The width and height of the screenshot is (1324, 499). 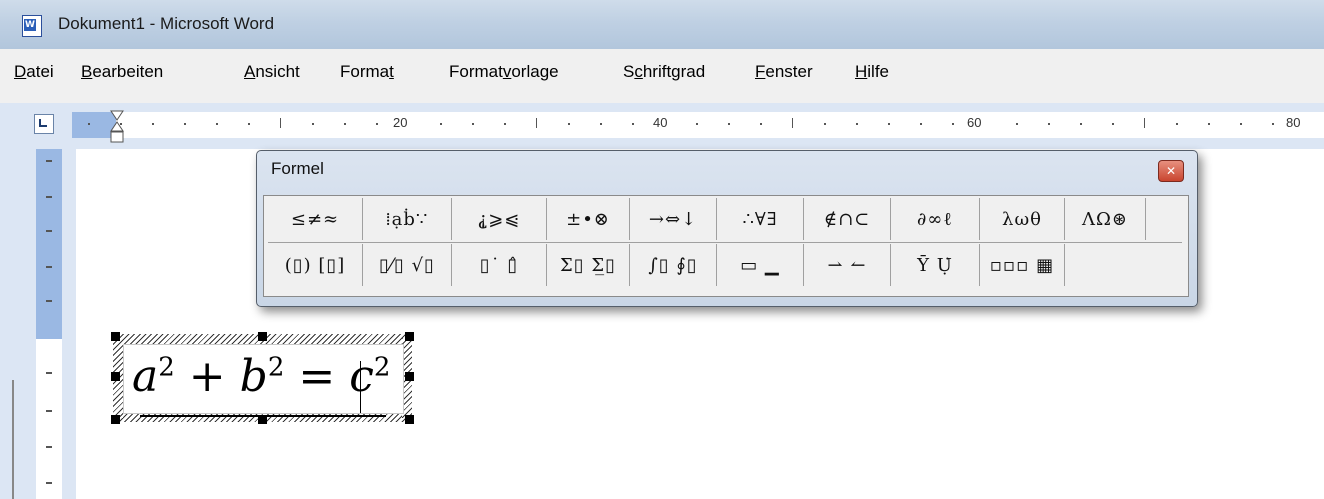 What do you see at coordinates (115, 336) in the screenshot?
I see `resize-handle-top-left` at bounding box center [115, 336].